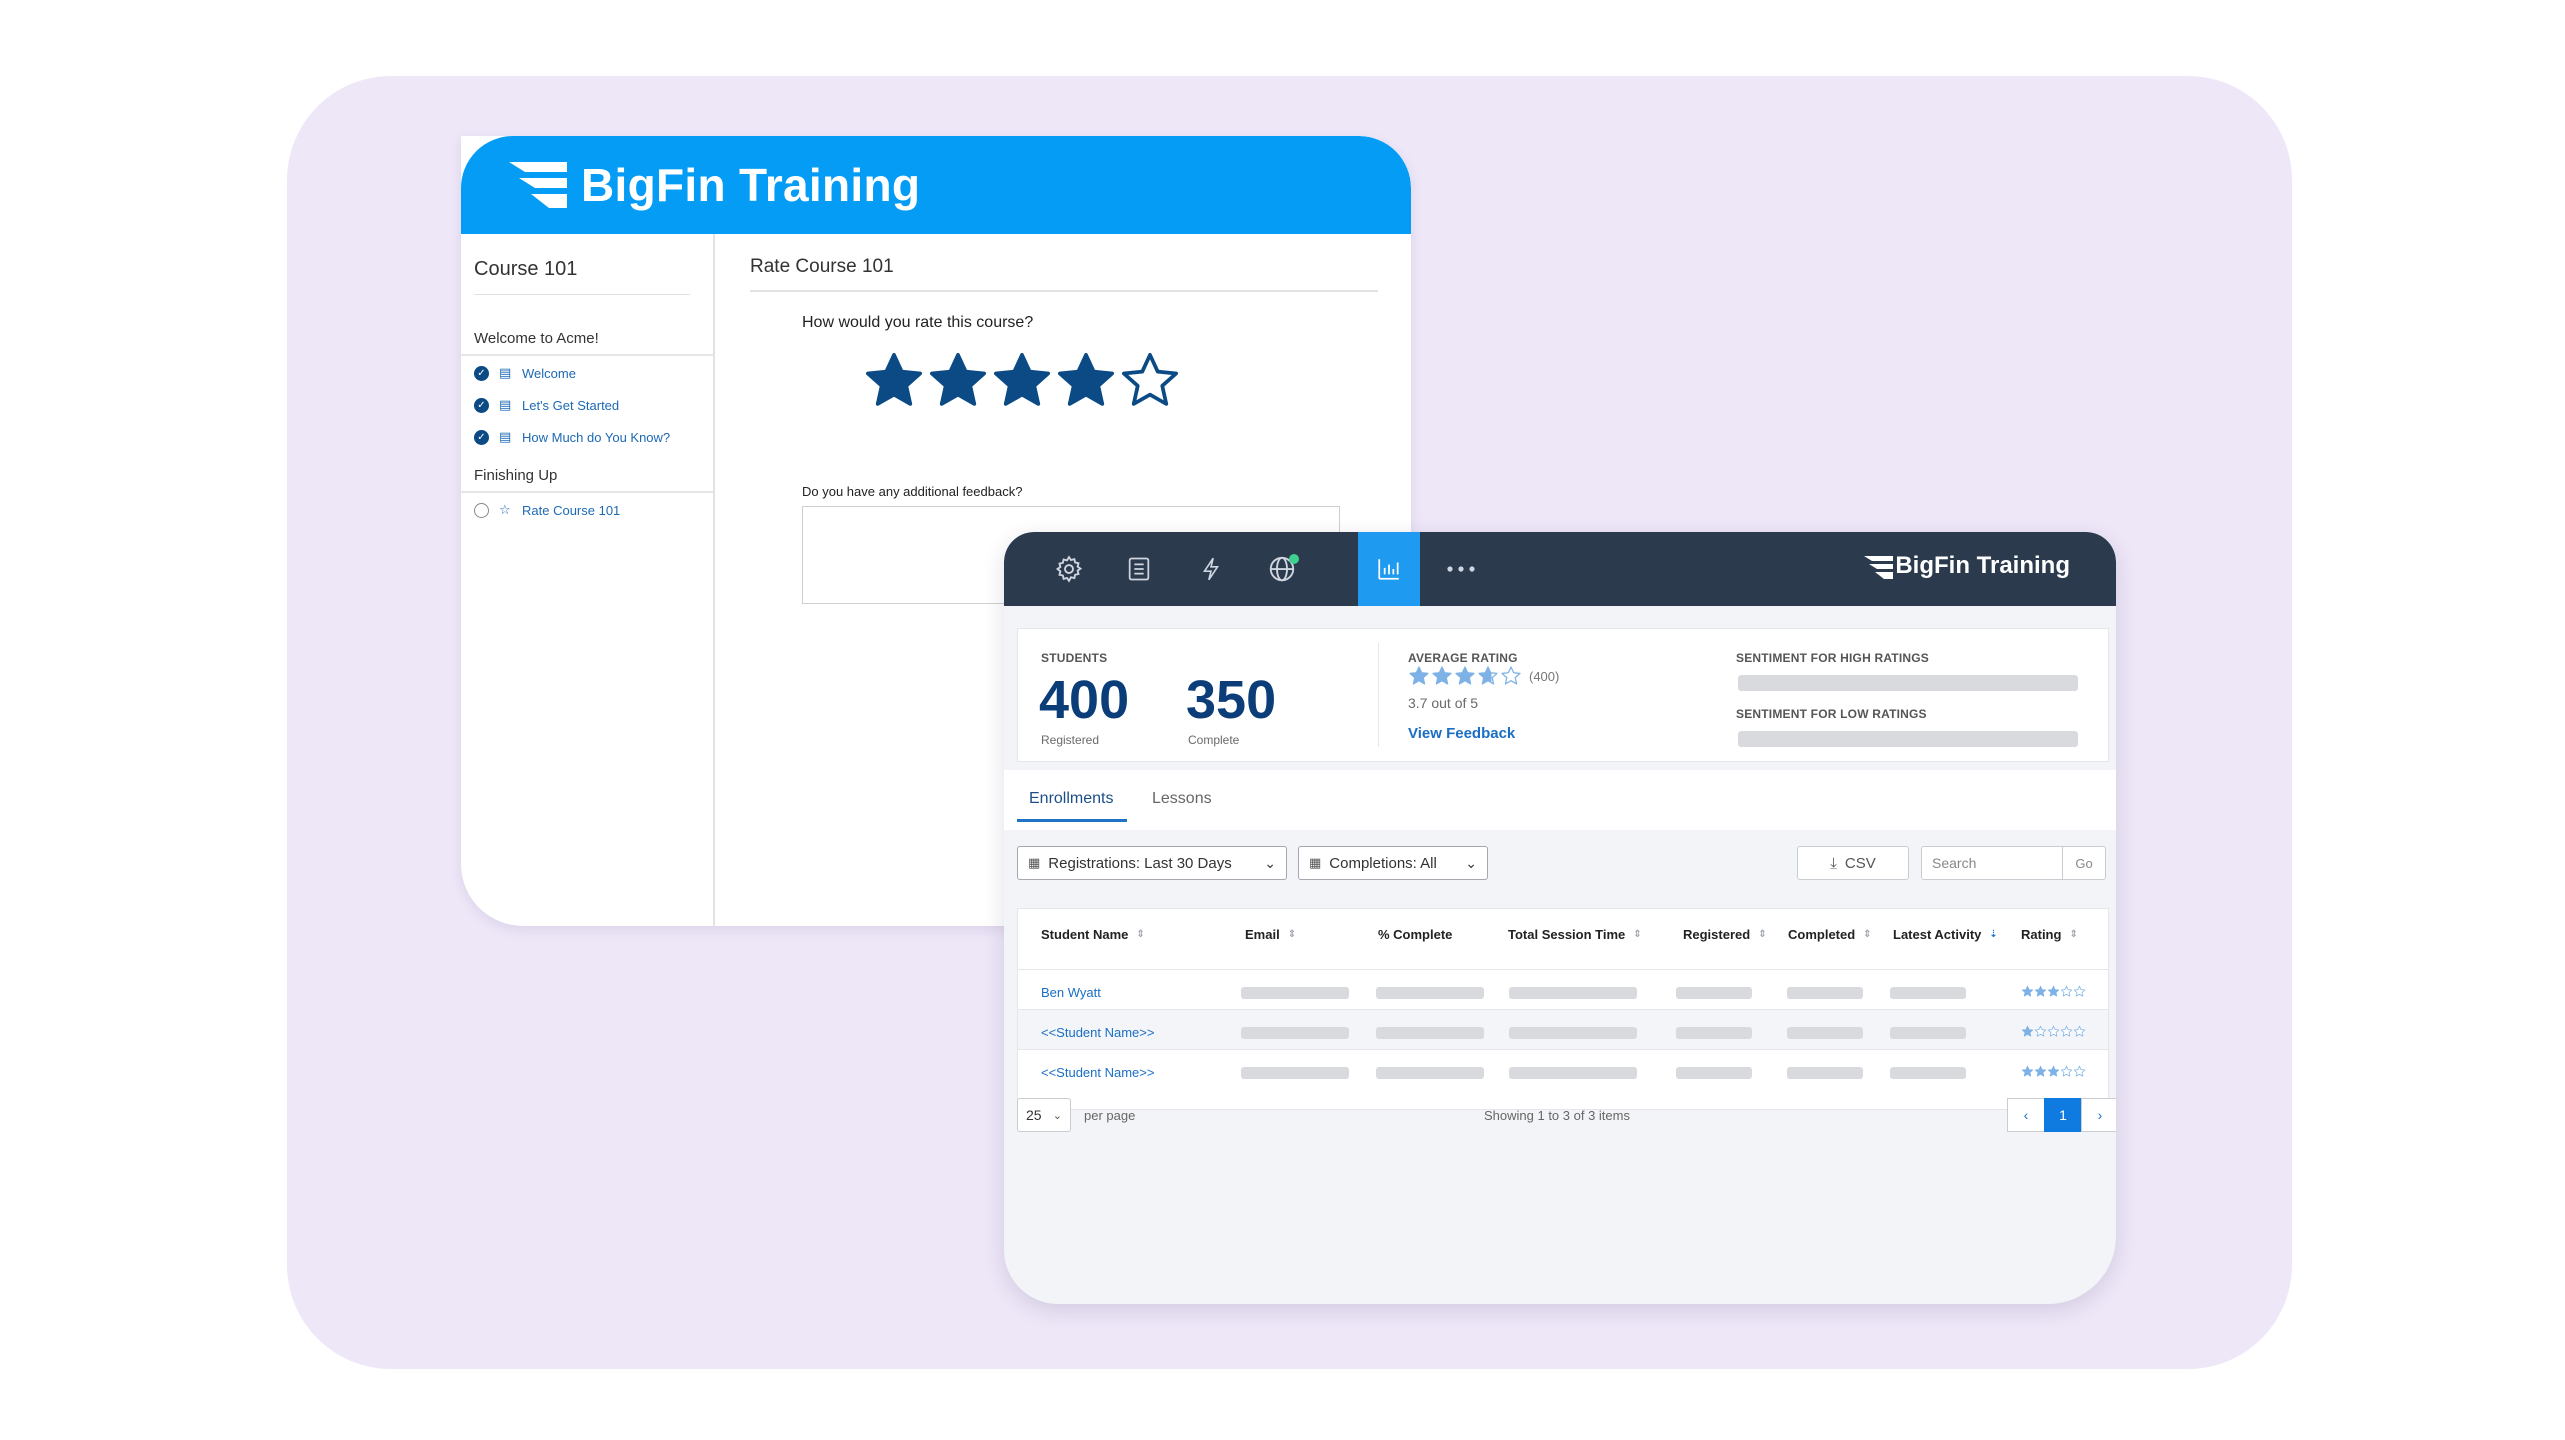 The height and width of the screenshot is (1440, 2565). What do you see at coordinates (1044, 1115) in the screenshot?
I see `per-page-select: 25 ⌄` at bounding box center [1044, 1115].